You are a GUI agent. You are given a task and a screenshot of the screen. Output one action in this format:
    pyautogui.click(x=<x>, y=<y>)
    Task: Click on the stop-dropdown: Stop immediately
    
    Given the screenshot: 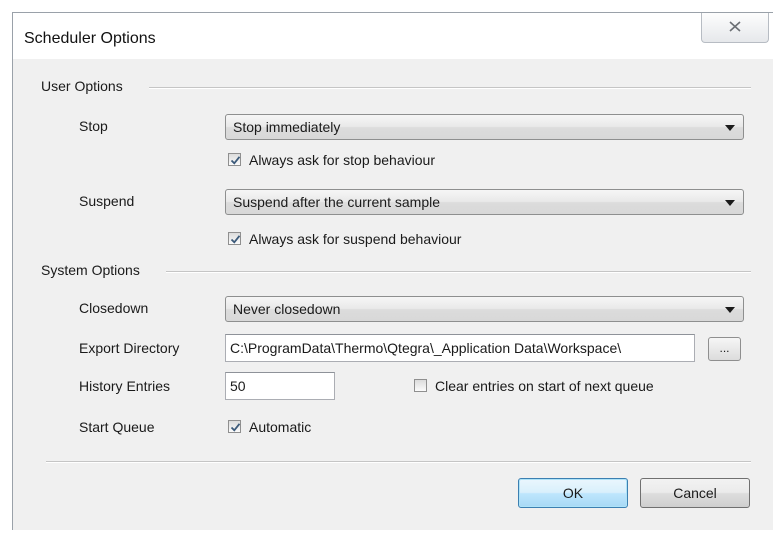 What is the action you would take?
    pyautogui.click(x=484, y=127)
    